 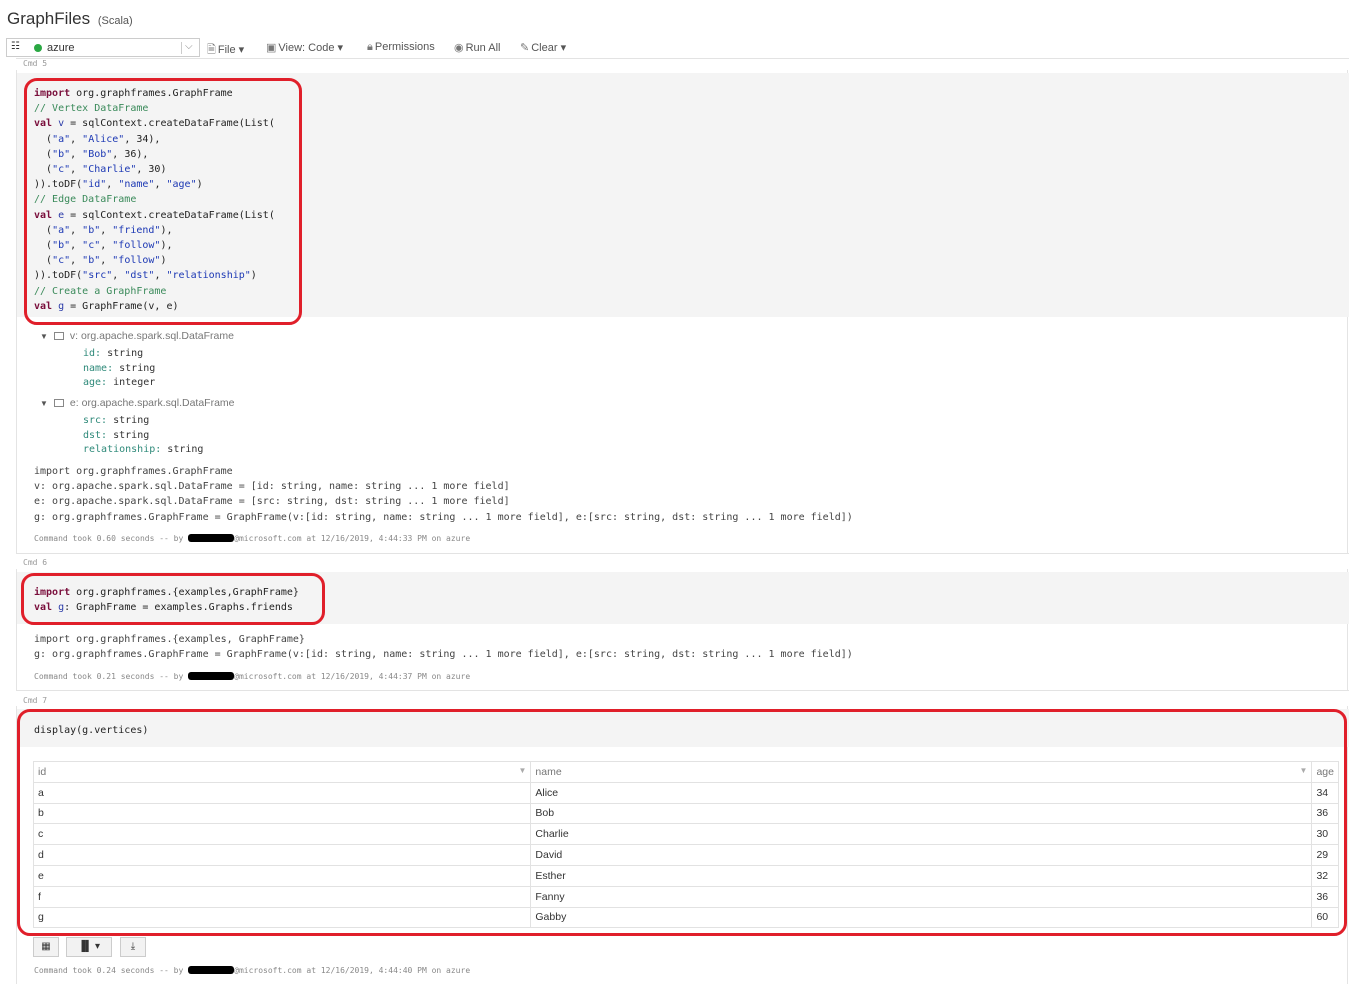 I want to click on cluster-name: azure, so click(x=61, y=48).